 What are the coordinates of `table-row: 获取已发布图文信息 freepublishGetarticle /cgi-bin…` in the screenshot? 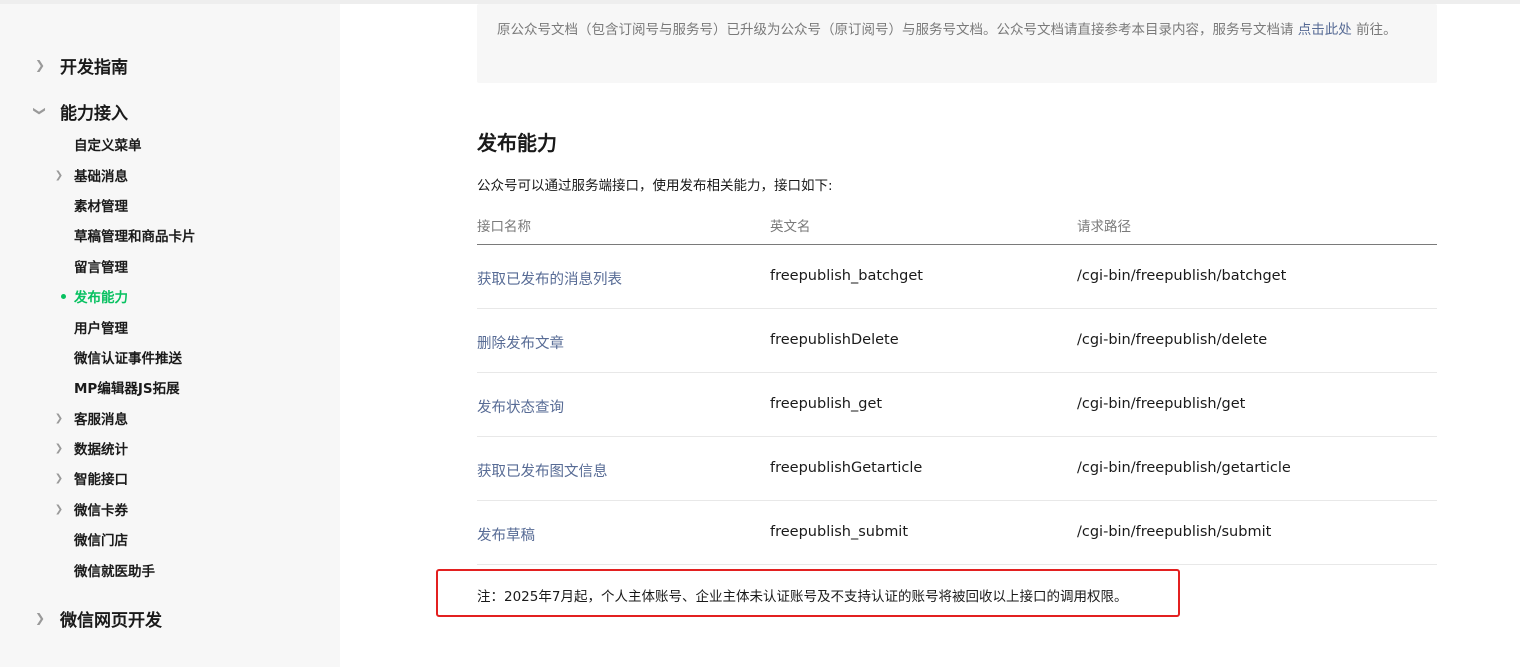 It's located at (957, 469).